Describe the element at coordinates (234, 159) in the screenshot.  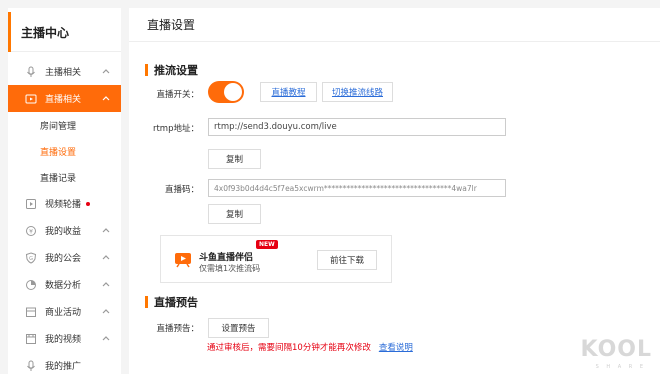
I see `copy-rtmp-button: 复制` at that location.